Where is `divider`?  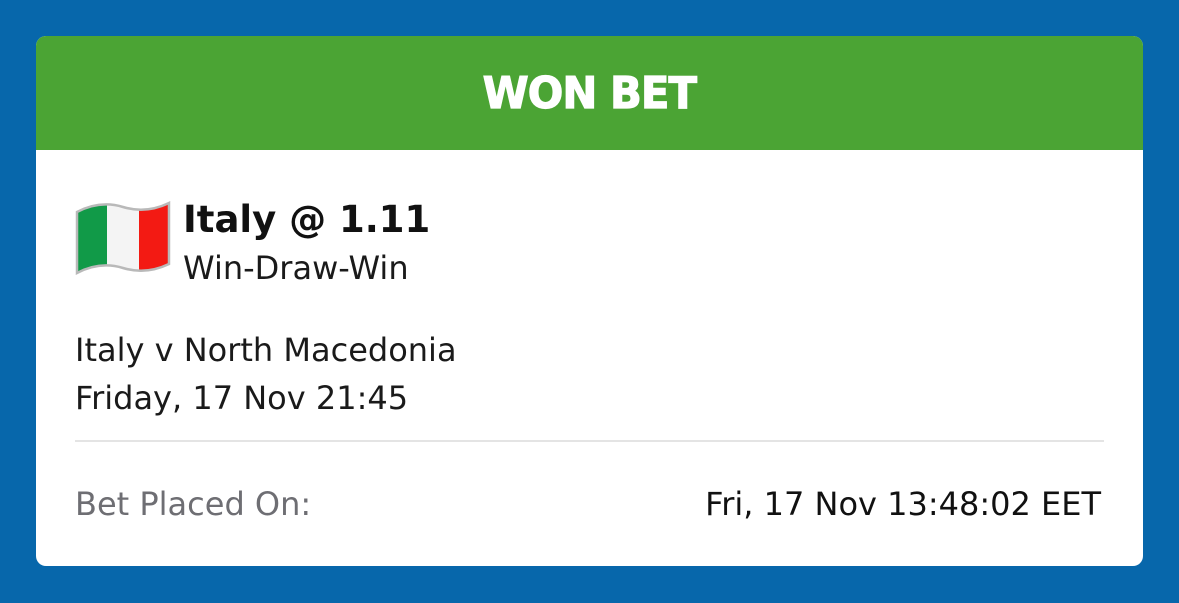
divider is located at coordinates (589, 441).